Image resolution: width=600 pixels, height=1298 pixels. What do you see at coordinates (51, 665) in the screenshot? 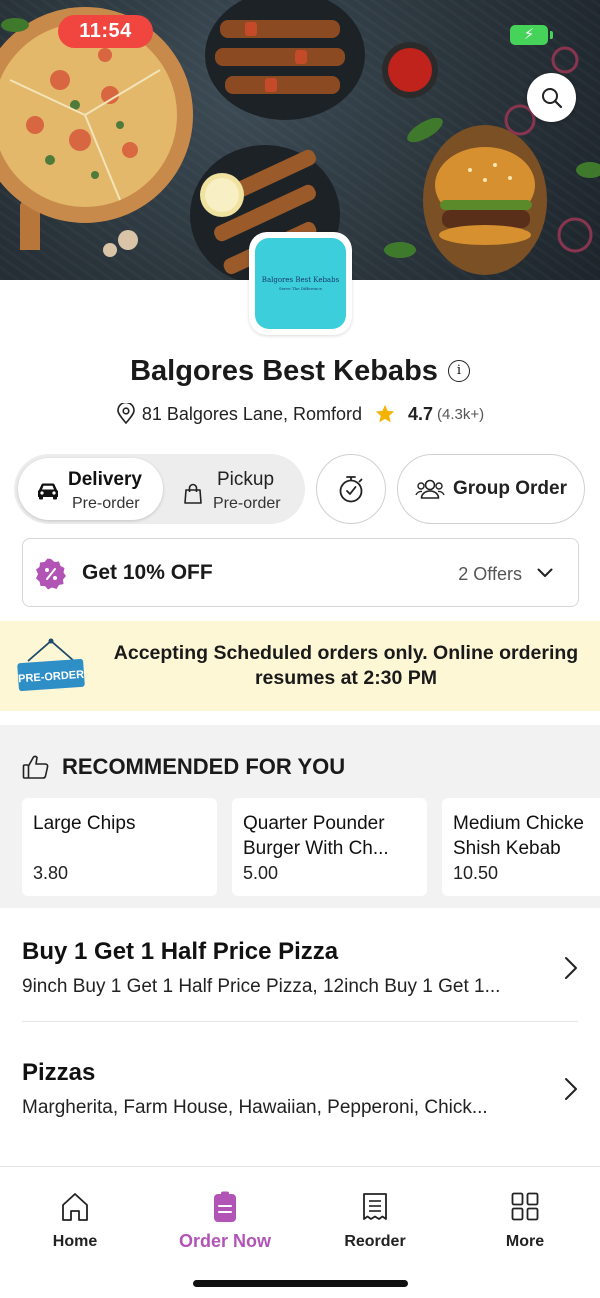
I see `preorder-sign-icon: PRE-ORDER` at bounding box center [51, 665].